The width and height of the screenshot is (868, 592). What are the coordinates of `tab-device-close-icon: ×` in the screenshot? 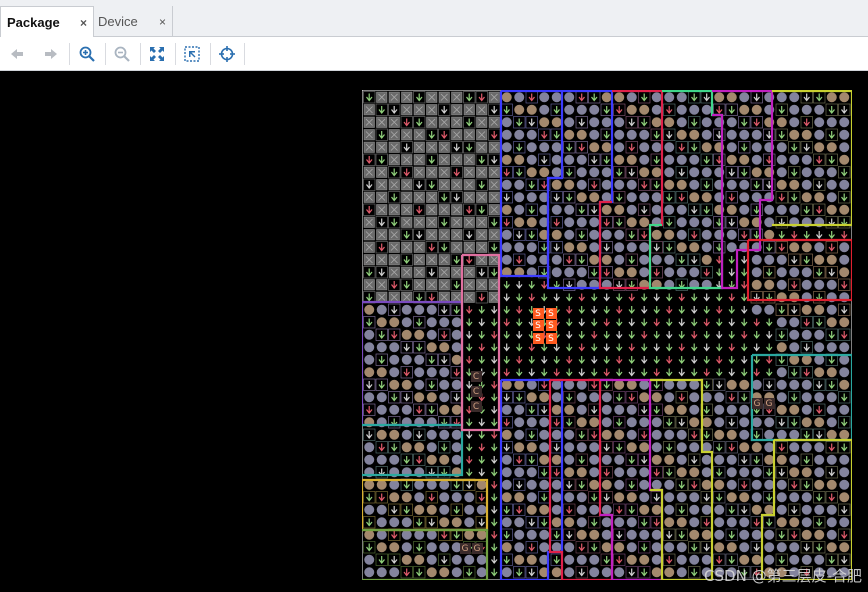 It's located at (162, 22).